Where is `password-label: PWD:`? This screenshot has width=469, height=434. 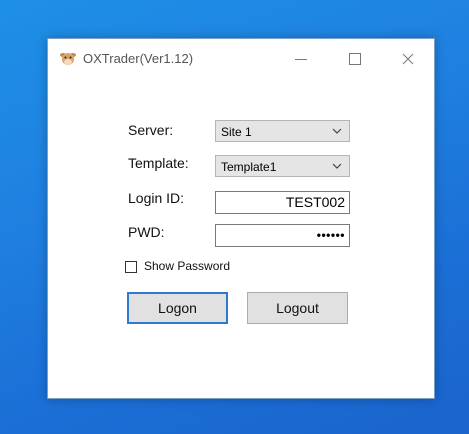 password-label: PWD: is located at coordinates (146, 232).